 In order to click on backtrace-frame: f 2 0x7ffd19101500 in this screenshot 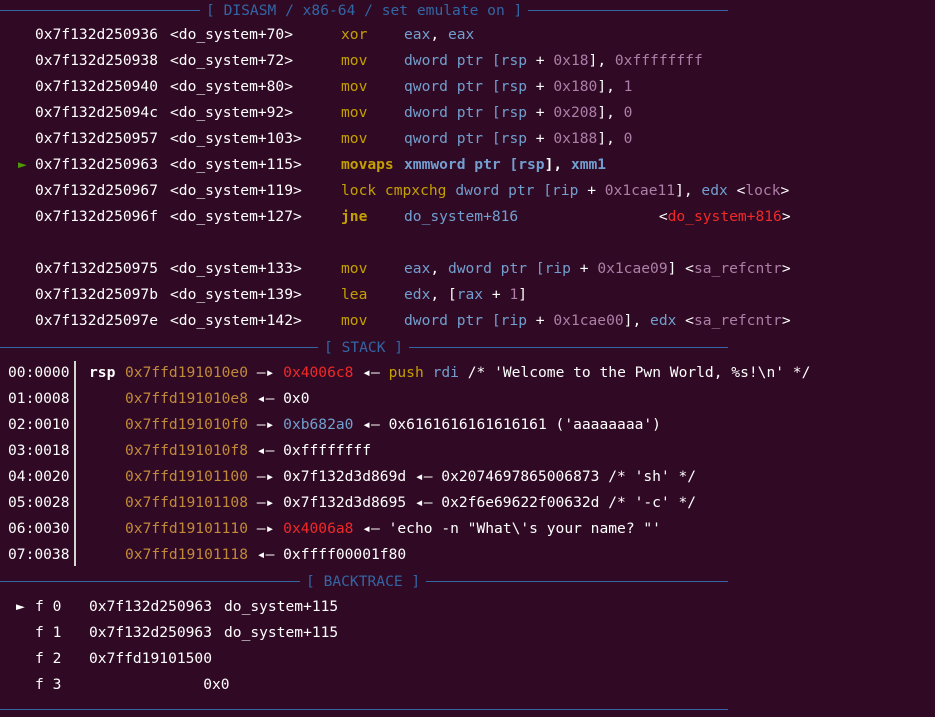, I will do `click(467, 659)`.